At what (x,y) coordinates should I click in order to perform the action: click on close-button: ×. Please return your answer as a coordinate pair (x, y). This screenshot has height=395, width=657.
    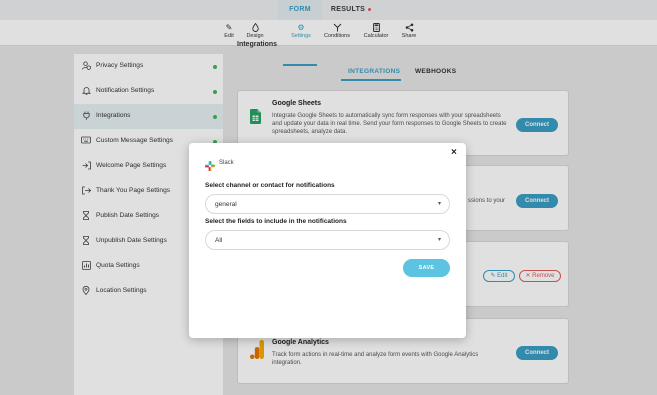
    Looking at the image, I should click on (454, 152).